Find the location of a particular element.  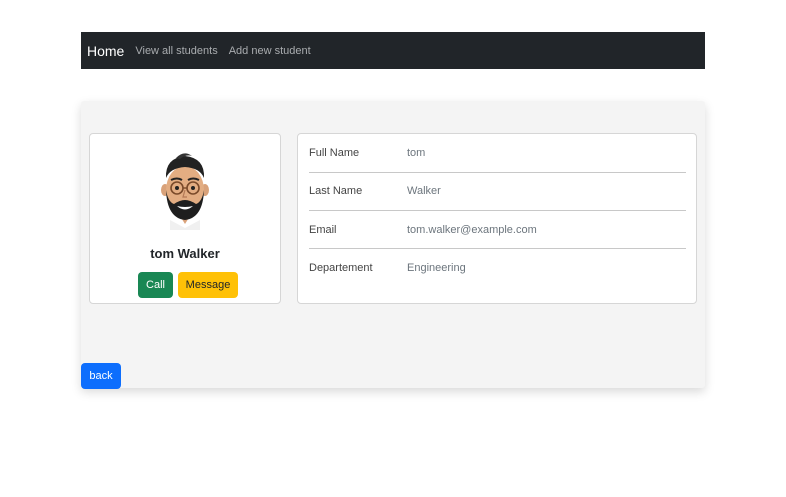

profile-card: tom Walker Call Message is located at coordinates (185, 218).